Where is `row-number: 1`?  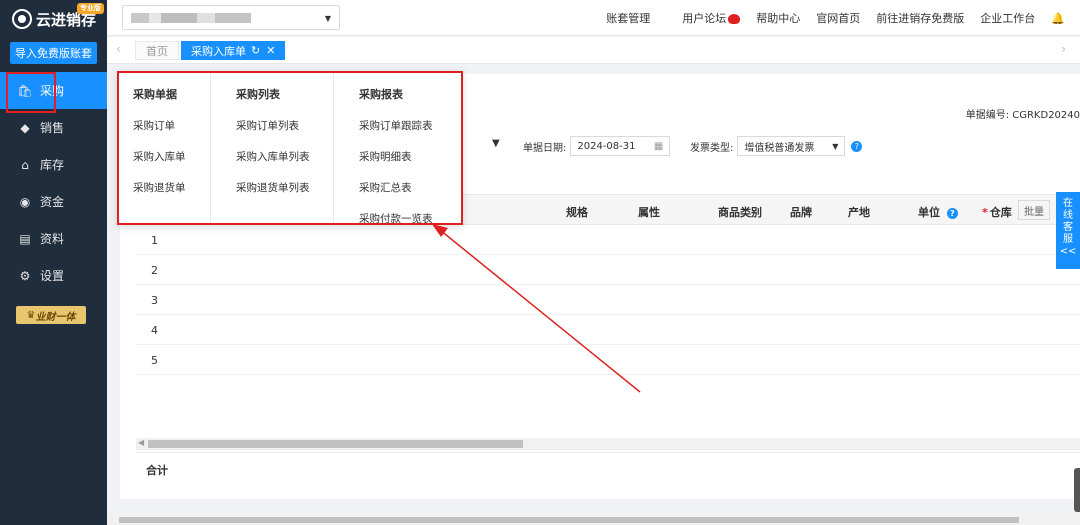 row-number: 1 is located at coordinates (154, 240).